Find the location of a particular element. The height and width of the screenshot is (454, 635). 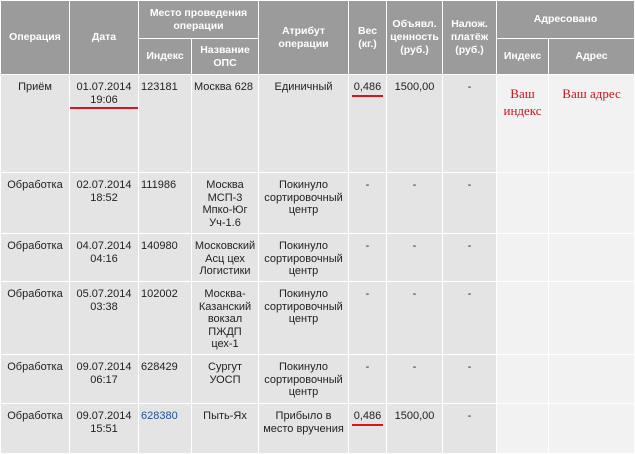

index-cell: 628429 is located at coordinates (165, 379).